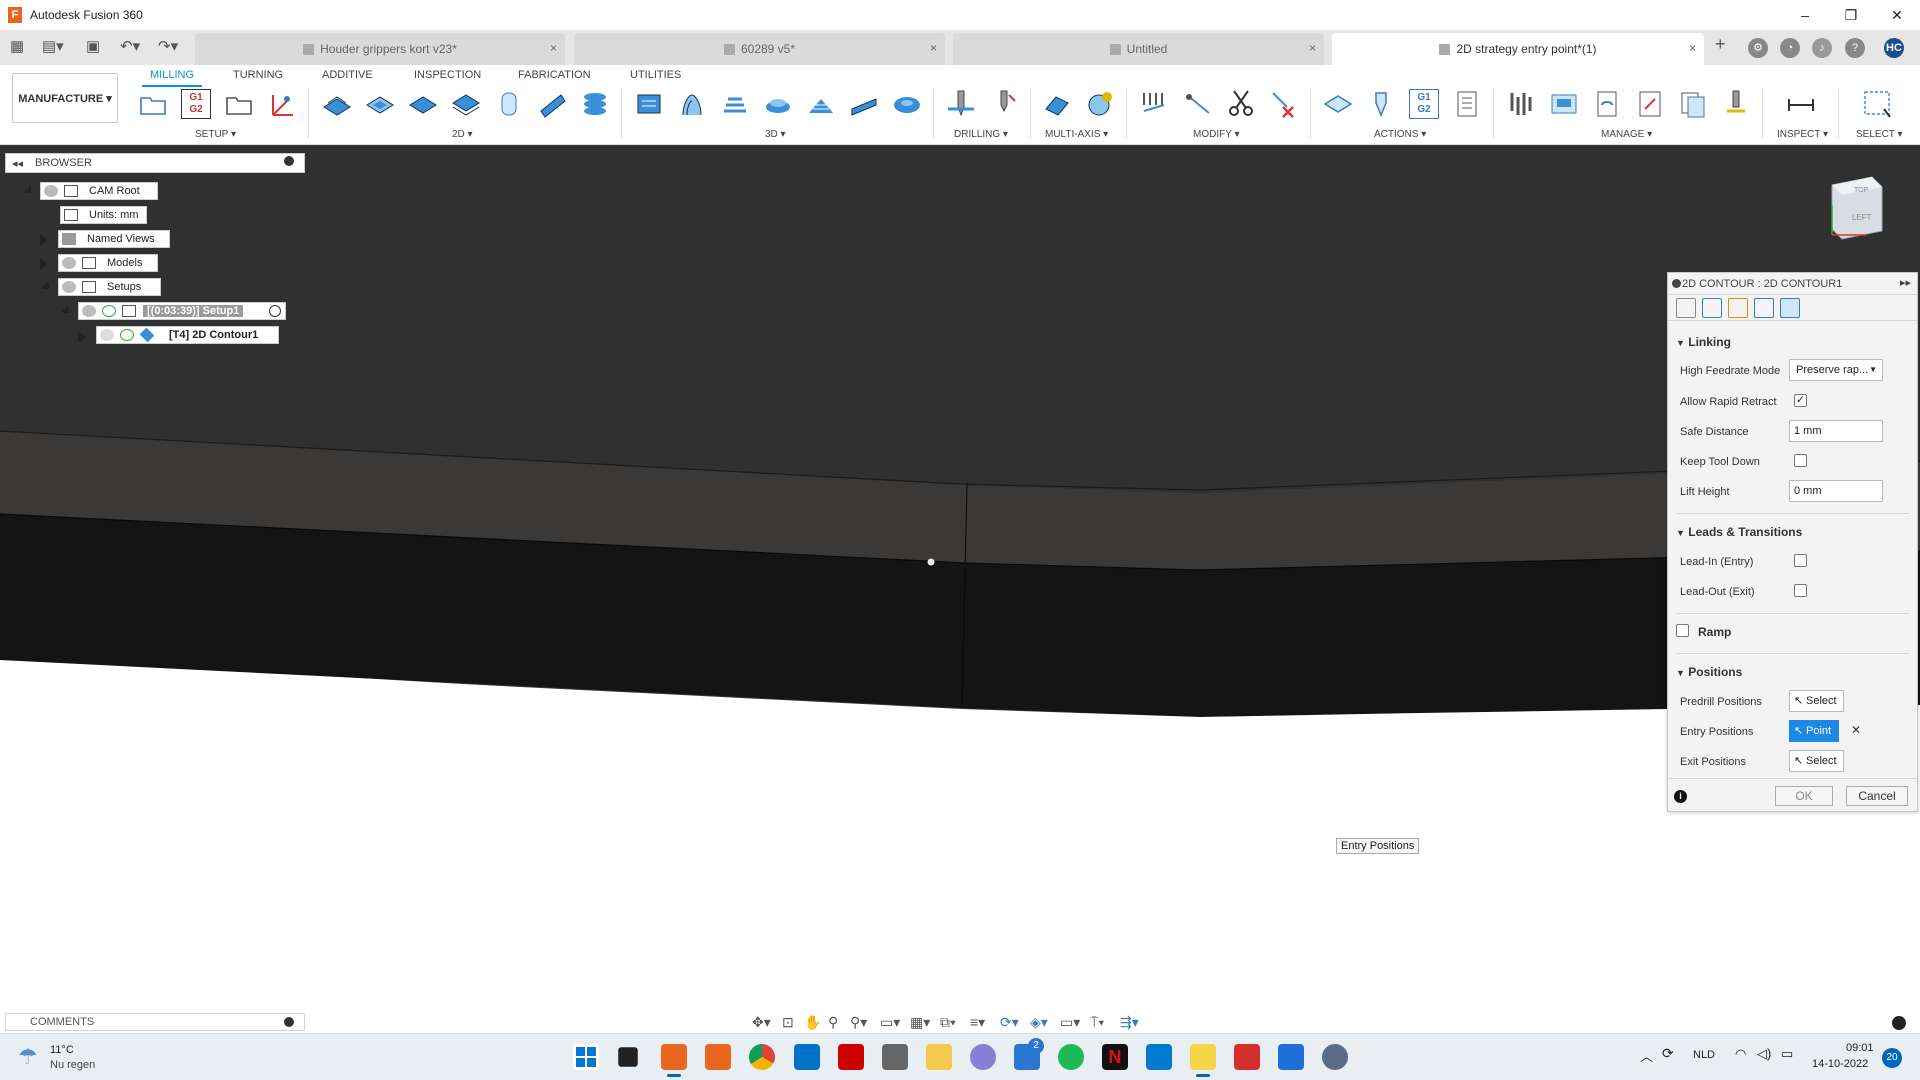 This screenshot has height=1080, width=1920. I want to click on ribbon-tab-turning: TURNING, so click(258, 75).